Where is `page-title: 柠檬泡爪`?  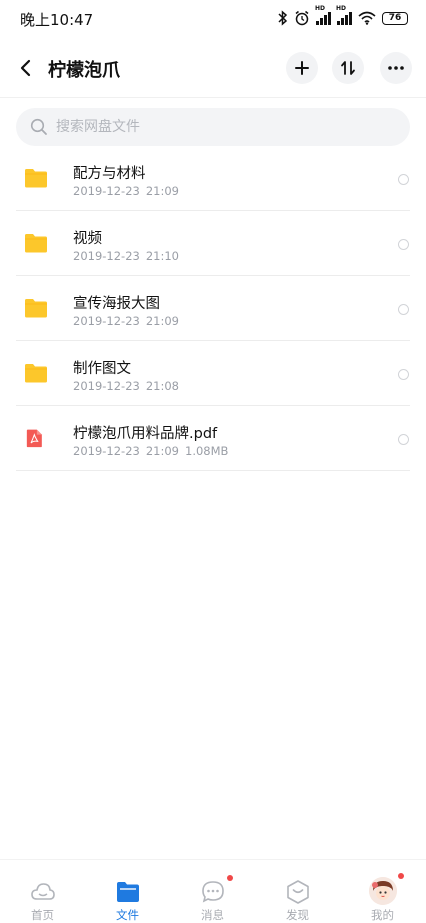
page-title: 柠檬泡爪 is located at coordinates (84, 70).